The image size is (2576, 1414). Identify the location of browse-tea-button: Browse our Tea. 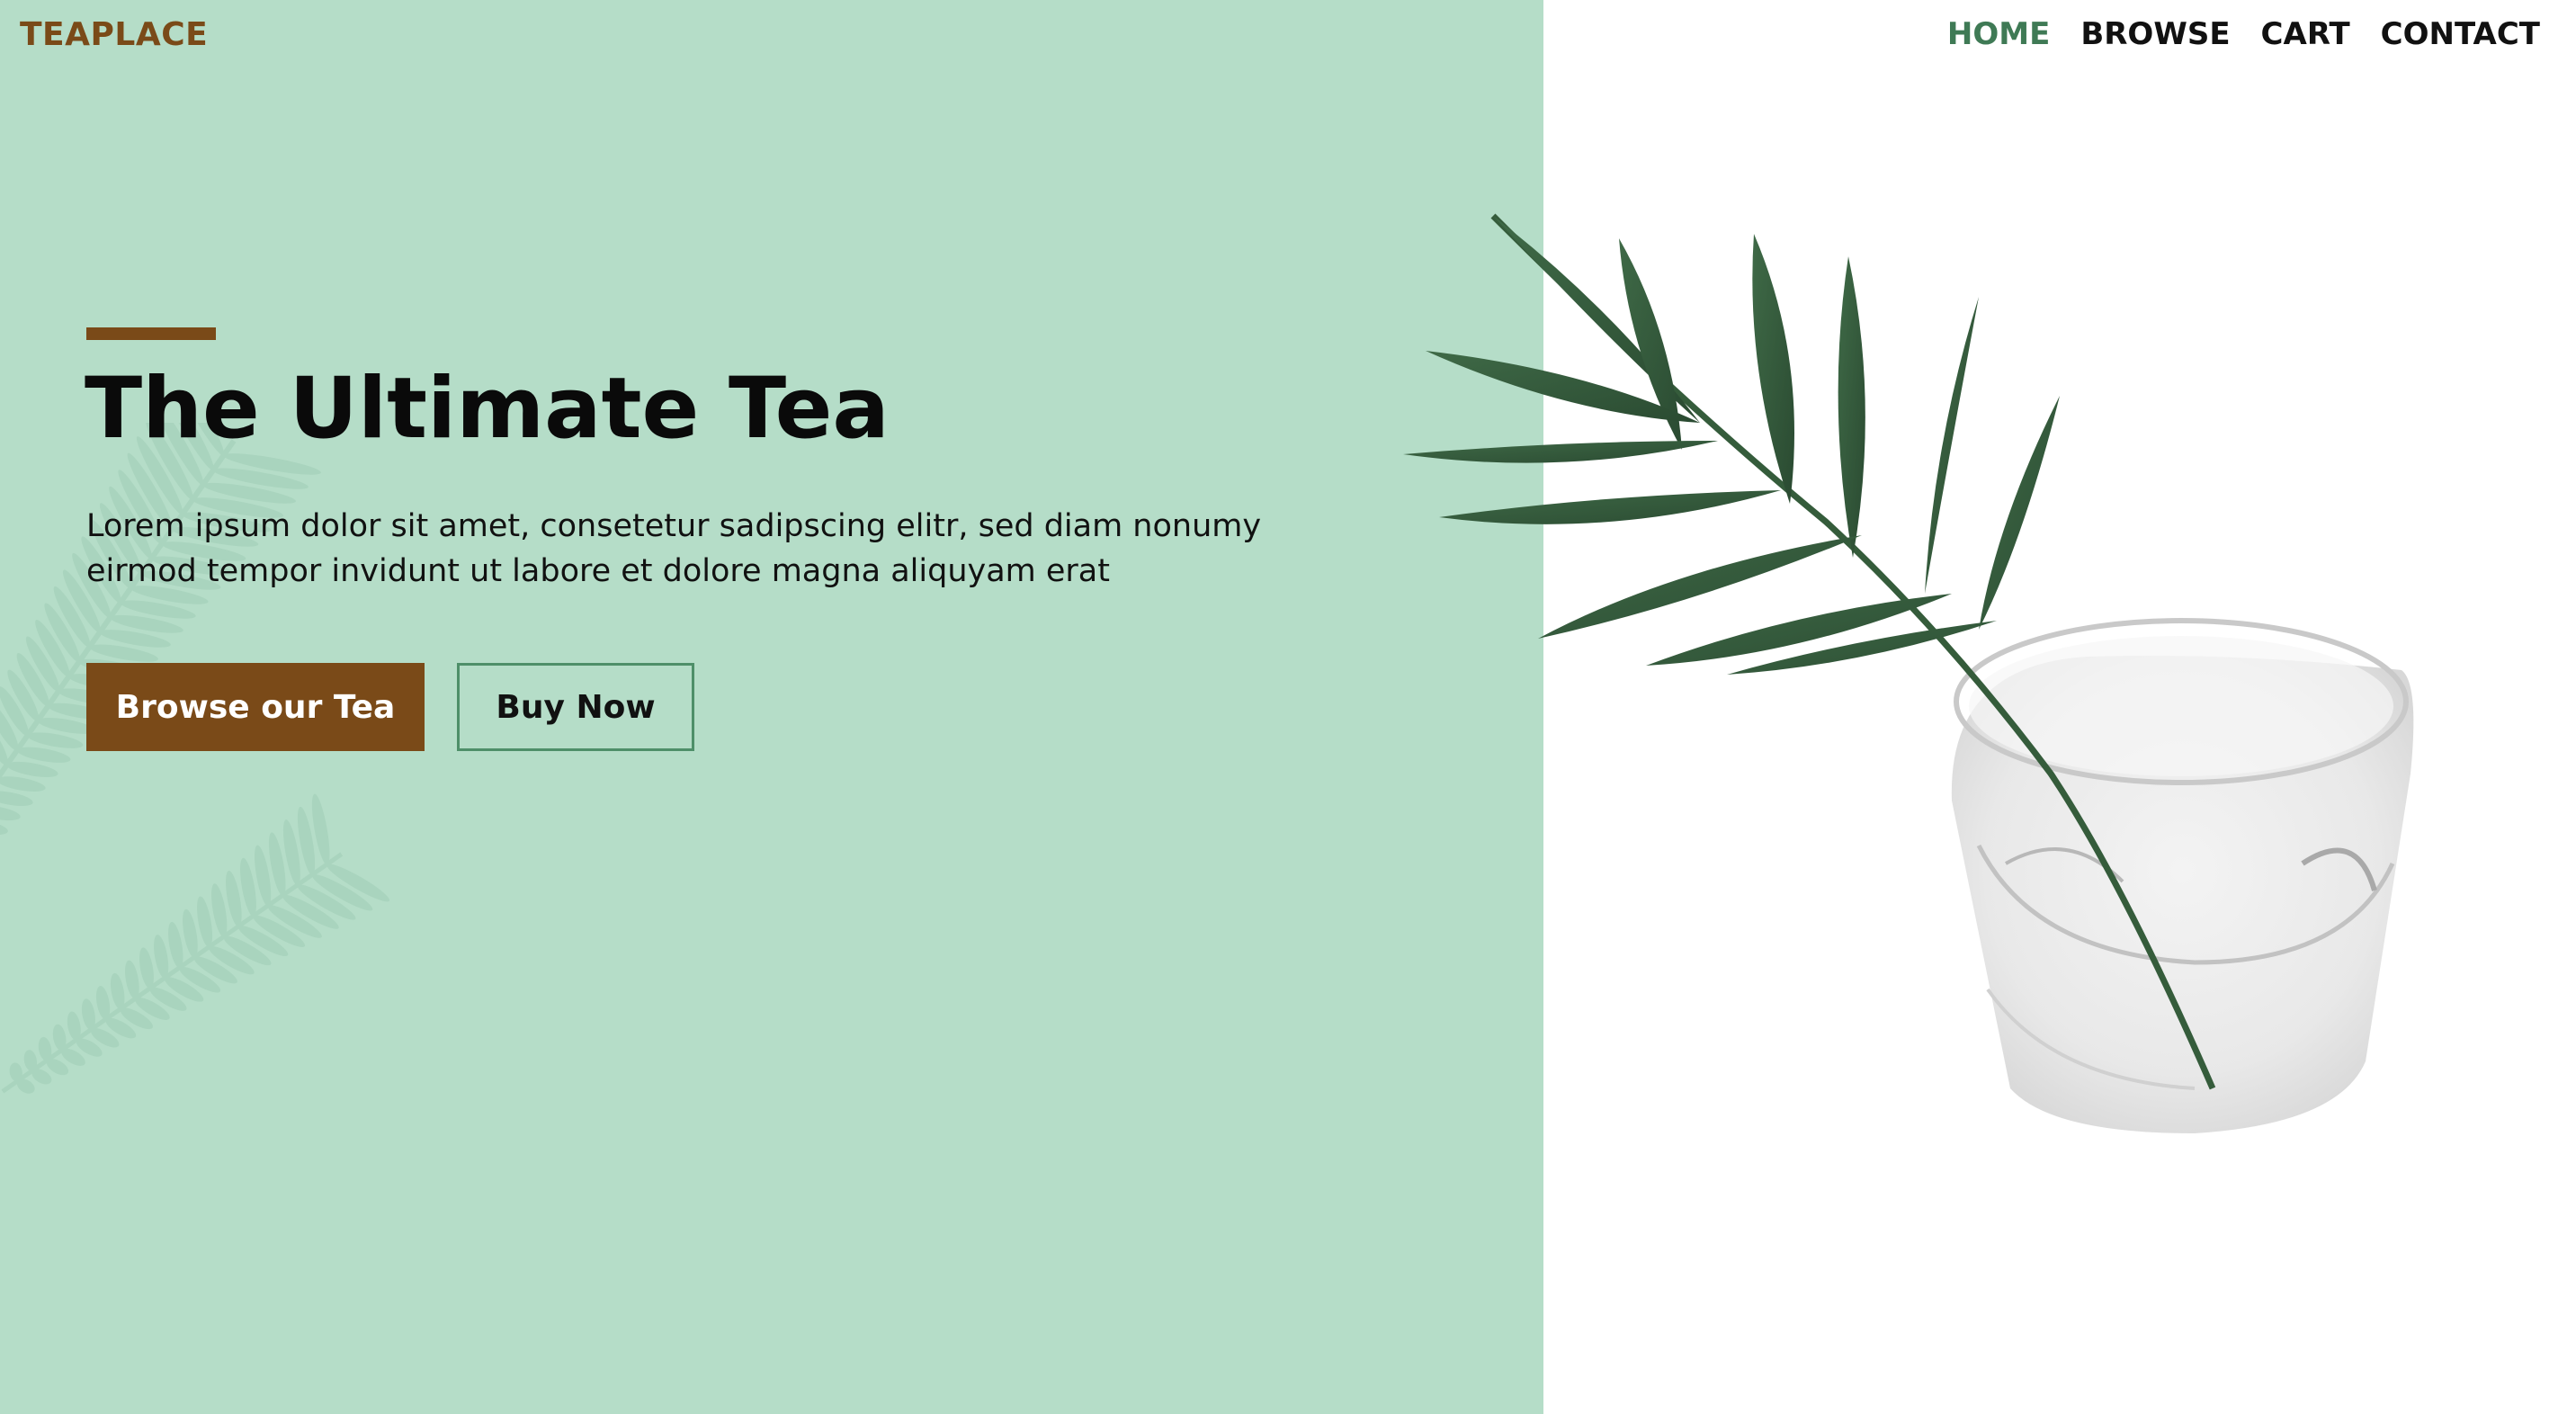
(256, 707).